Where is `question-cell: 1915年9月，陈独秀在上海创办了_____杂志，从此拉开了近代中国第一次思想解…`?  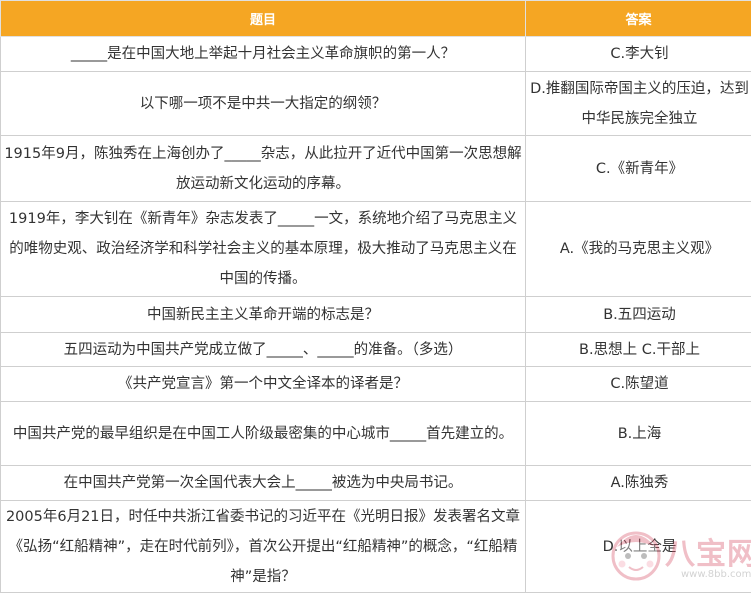 question-cell: 1915年9月，陈独秀在上海创办了_____杂志，从此拉开了近代中国第一次思想解… is located at coordinates (263, 169).